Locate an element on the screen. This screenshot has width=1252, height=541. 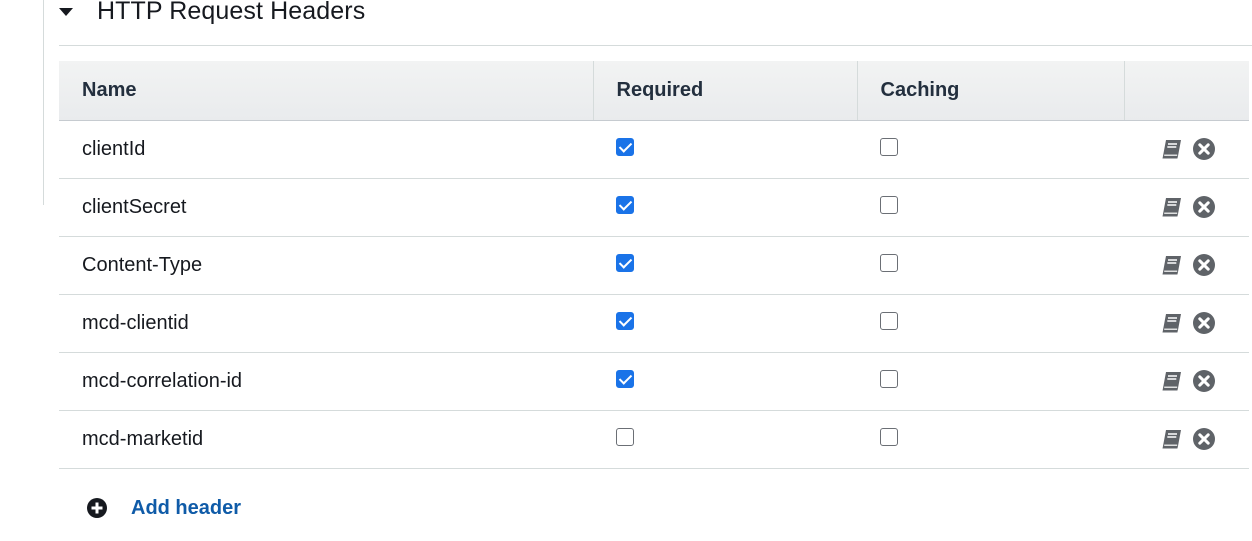
table-row: Content-Type is located at coordinates (654, 265).